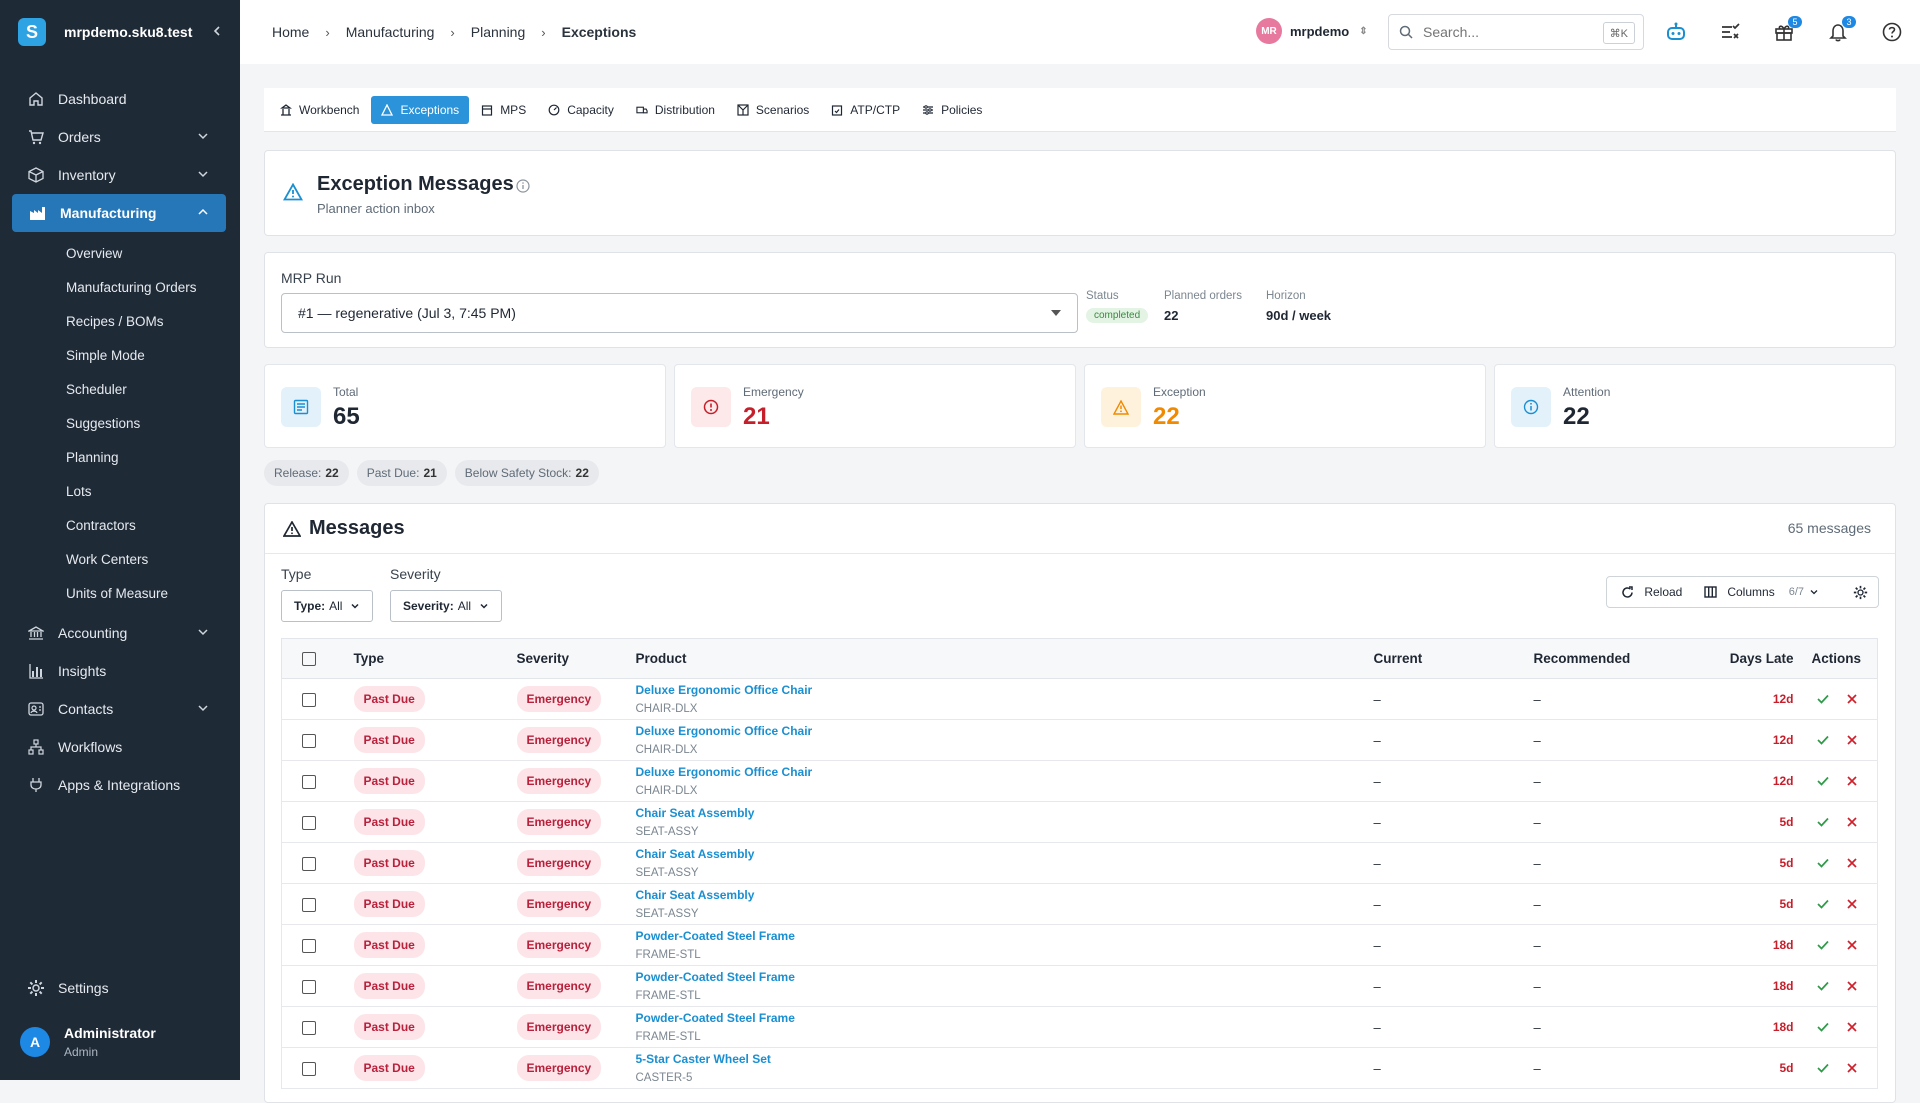 The width and height of the screenshot is (1920, 1103). Describe the element at coordinates (120, 491) in the screenshot. I see `sidebar-sub-lots: Lots` at that location.